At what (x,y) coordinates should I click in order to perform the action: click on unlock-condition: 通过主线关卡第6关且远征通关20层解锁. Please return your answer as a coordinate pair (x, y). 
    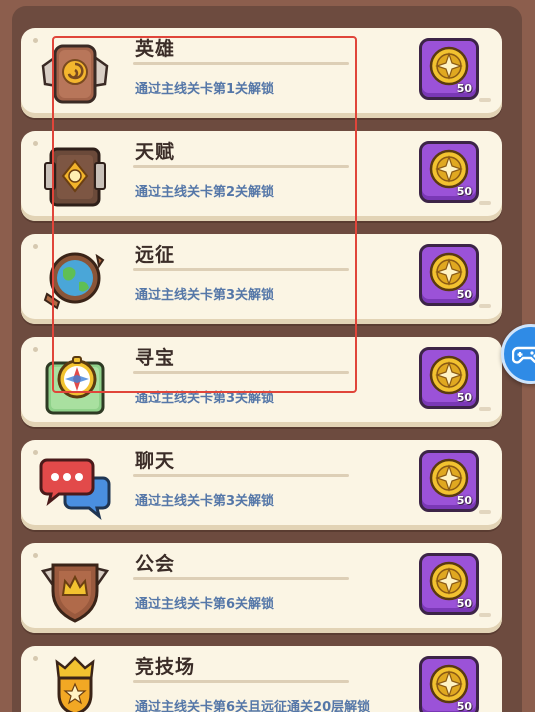
    Looking at the image, I should click on (253, 706).